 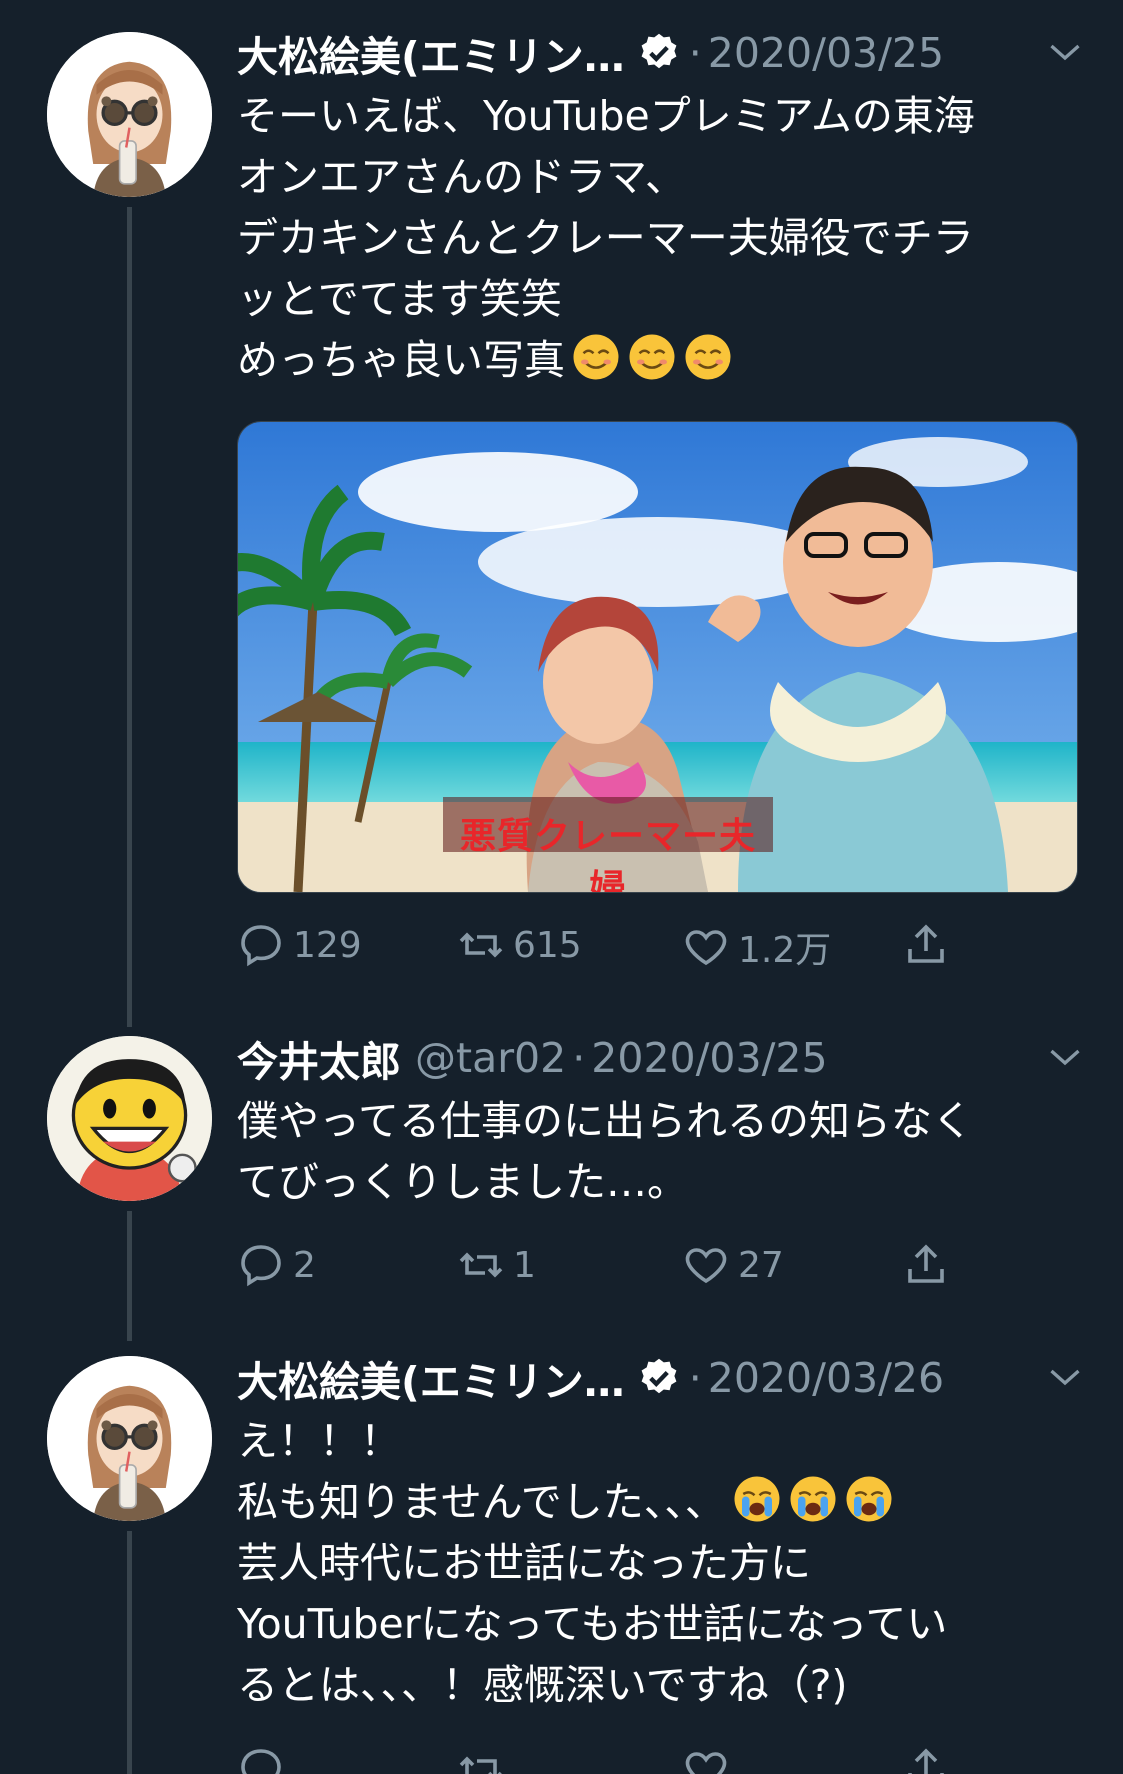 What do you see at coordinates (607, 854) in the screenshot?
I see `photo-caption-overlay: 悪質クレーマー夫婦` at bounding box center [607, 854].